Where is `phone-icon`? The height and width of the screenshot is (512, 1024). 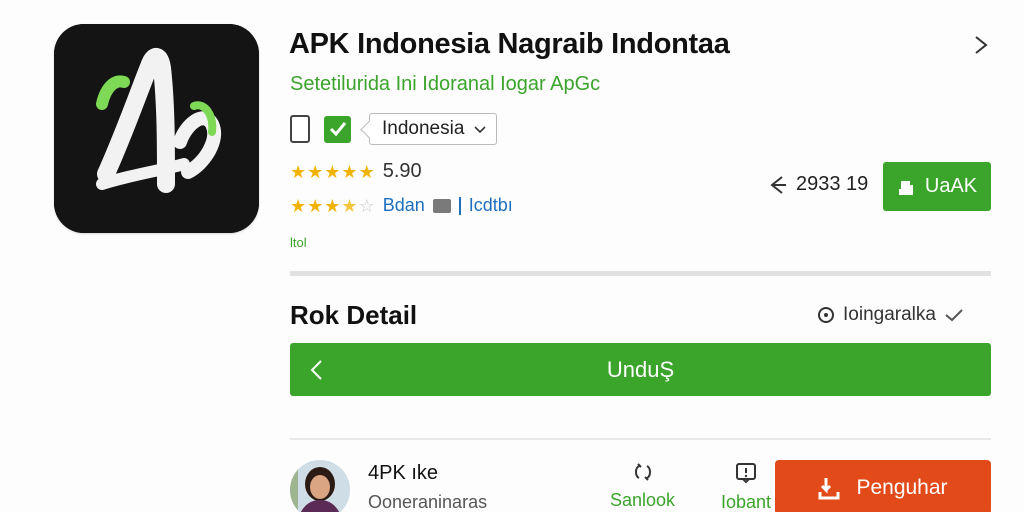 phone-icon is located at coordinates (300, 129).